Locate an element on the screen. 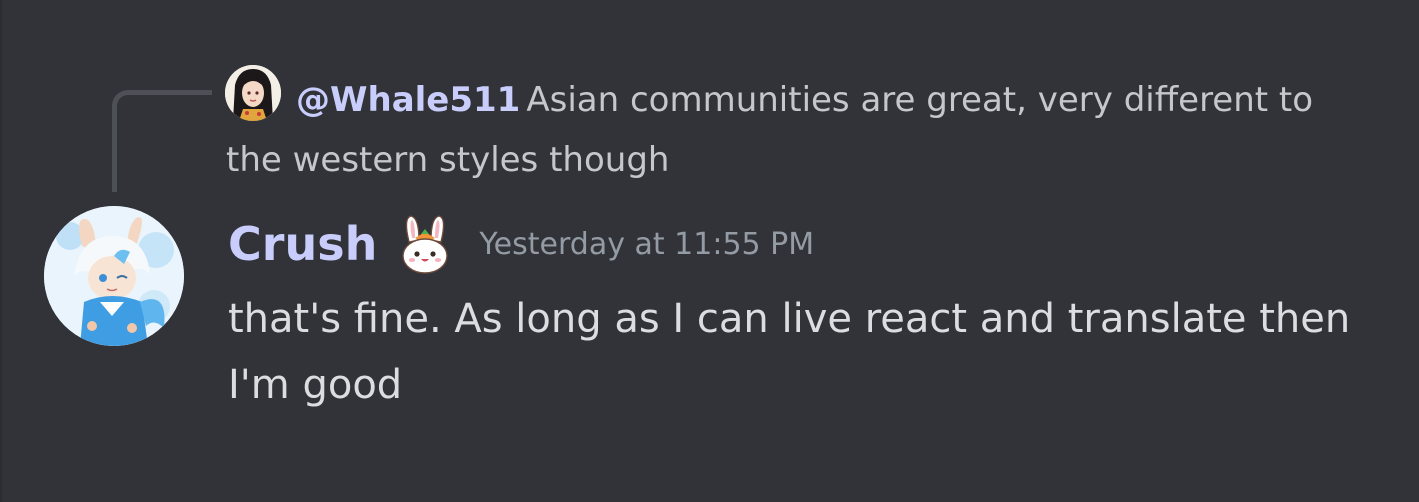 Image resolution: width=1419 pixels, height=502 pixels. bunny-icon is located at coordinates (425, 244).